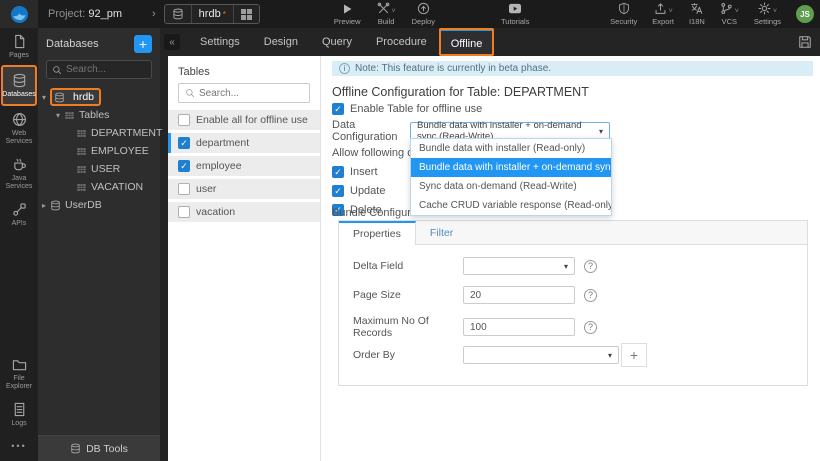 This screenshot has width=820, height=461. What do you see at coordinates (172, 42) in the screenshot?
I see `collapse-panel-button: «` at bounding box center [172, 42].